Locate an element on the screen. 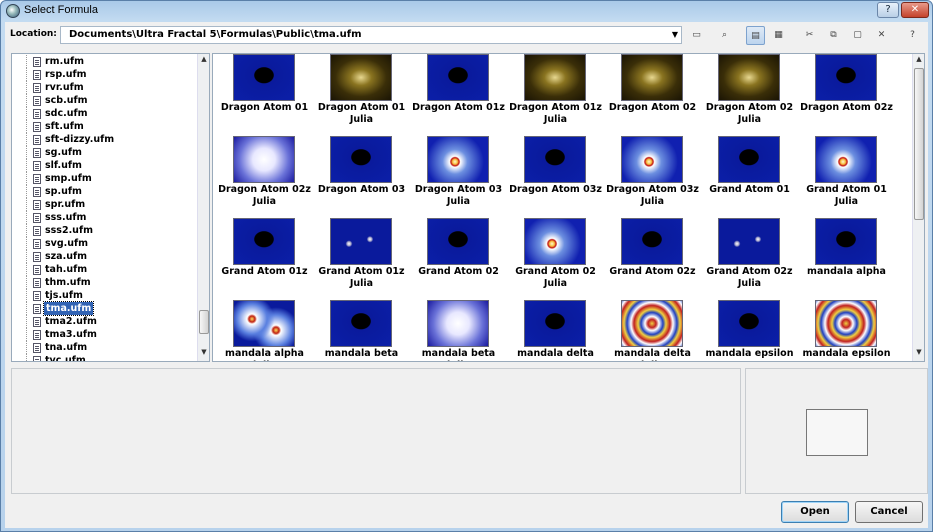 Image resolution: width=933 pixels, height=532 pixels. formula-item: Dragon Atom 03z Julia is located at coordinates (652, 177).